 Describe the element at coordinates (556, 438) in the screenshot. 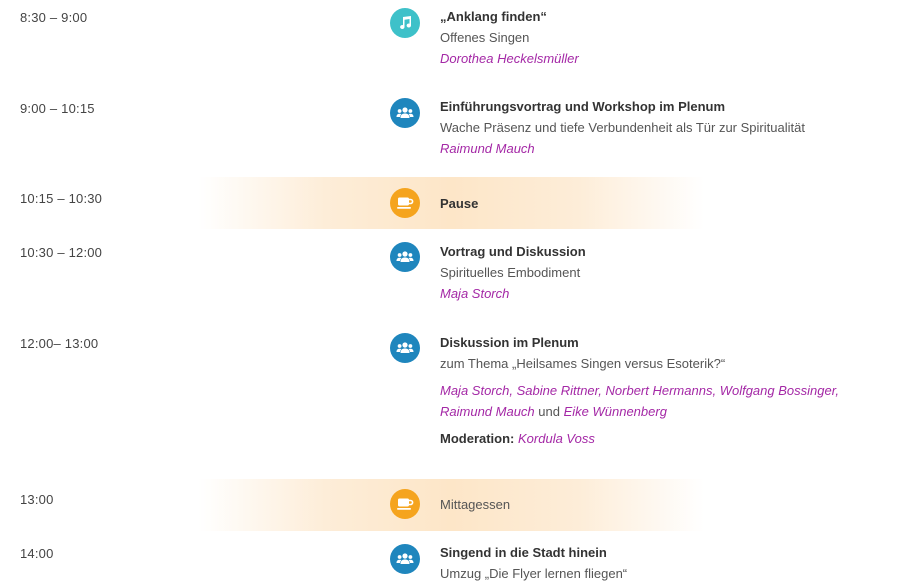

I see `moderator-name: Kordula Voss` at that location.